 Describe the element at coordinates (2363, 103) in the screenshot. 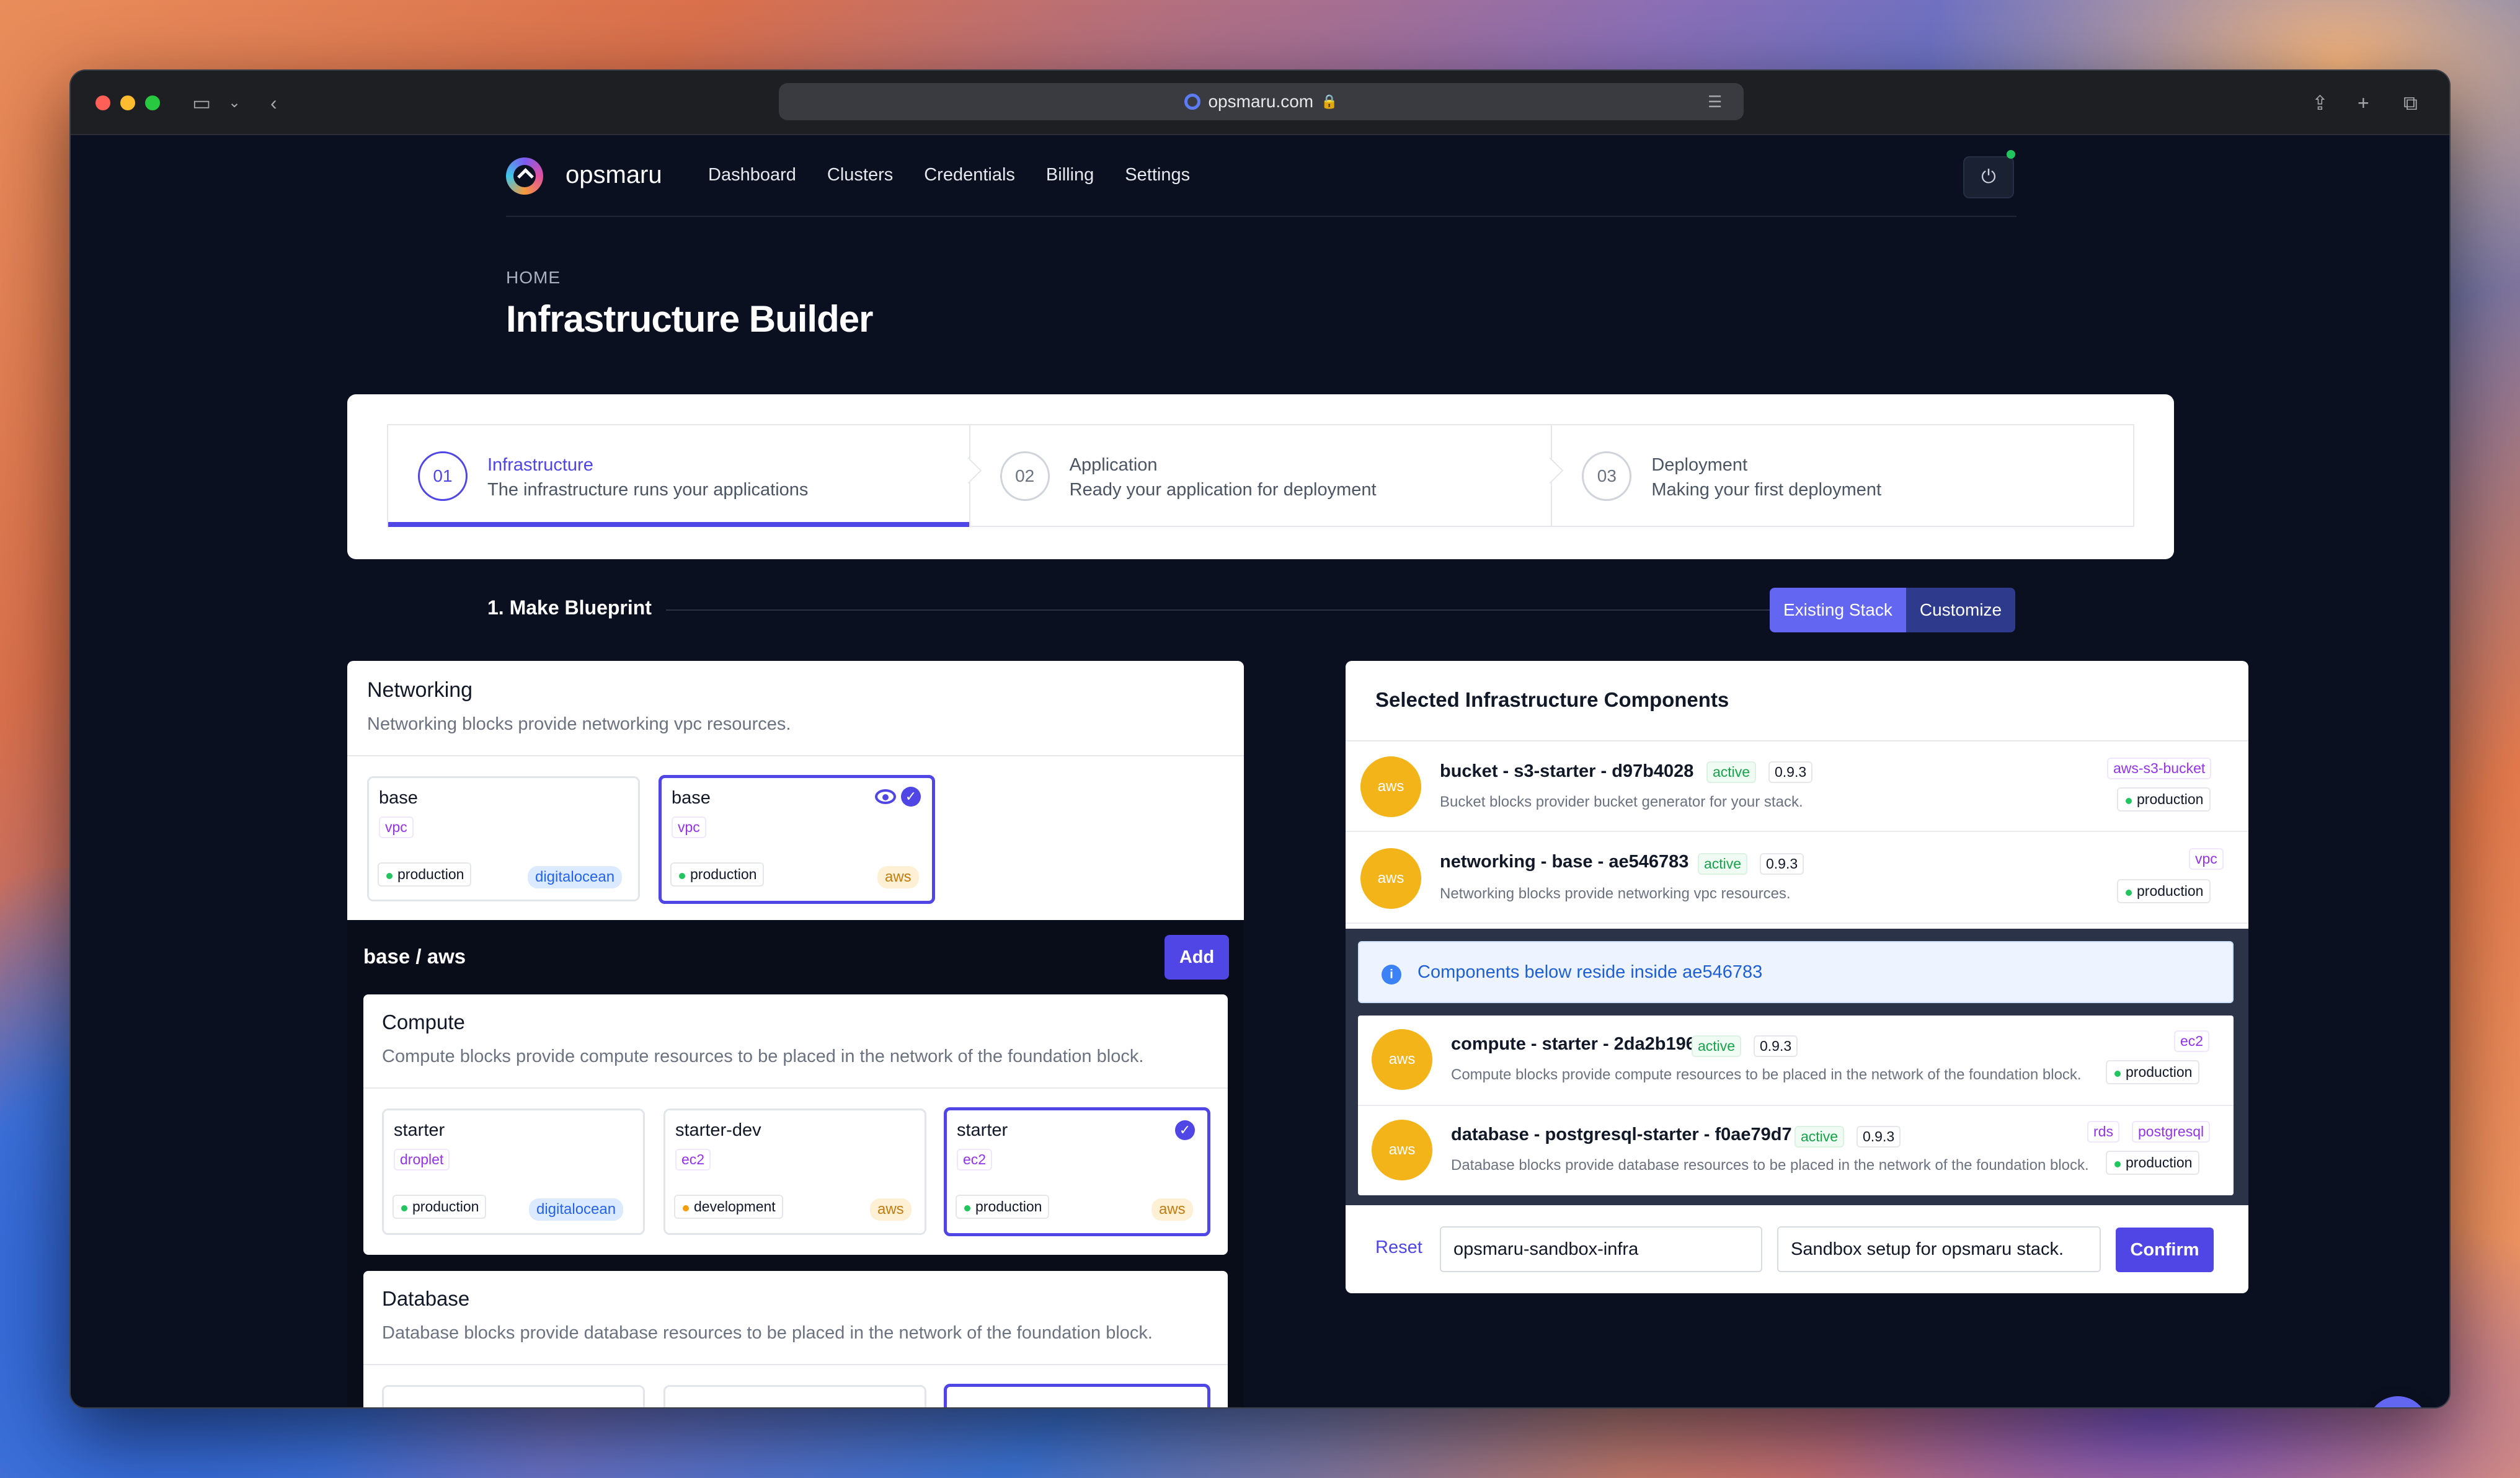

I see `new-tab-icon: +` at that location.